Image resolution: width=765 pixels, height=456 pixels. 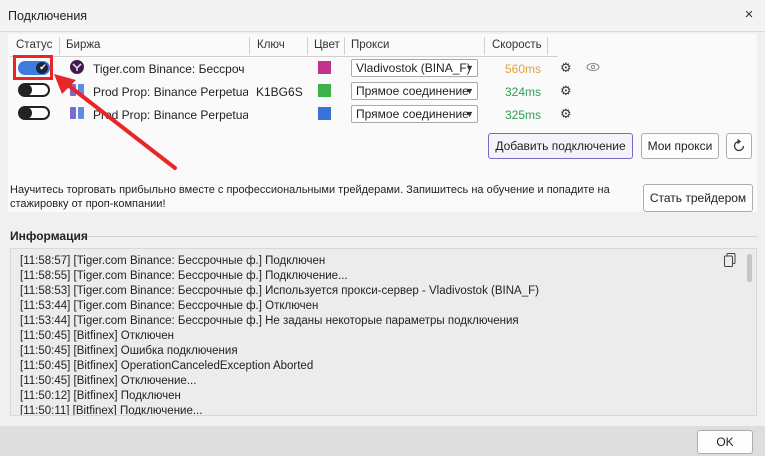 What do you see at coordinates (100, 396) in the screenshot?
I see `log-line: [11:50:12] [Bitfinex] Подключен` at bounding box center [100, 396].